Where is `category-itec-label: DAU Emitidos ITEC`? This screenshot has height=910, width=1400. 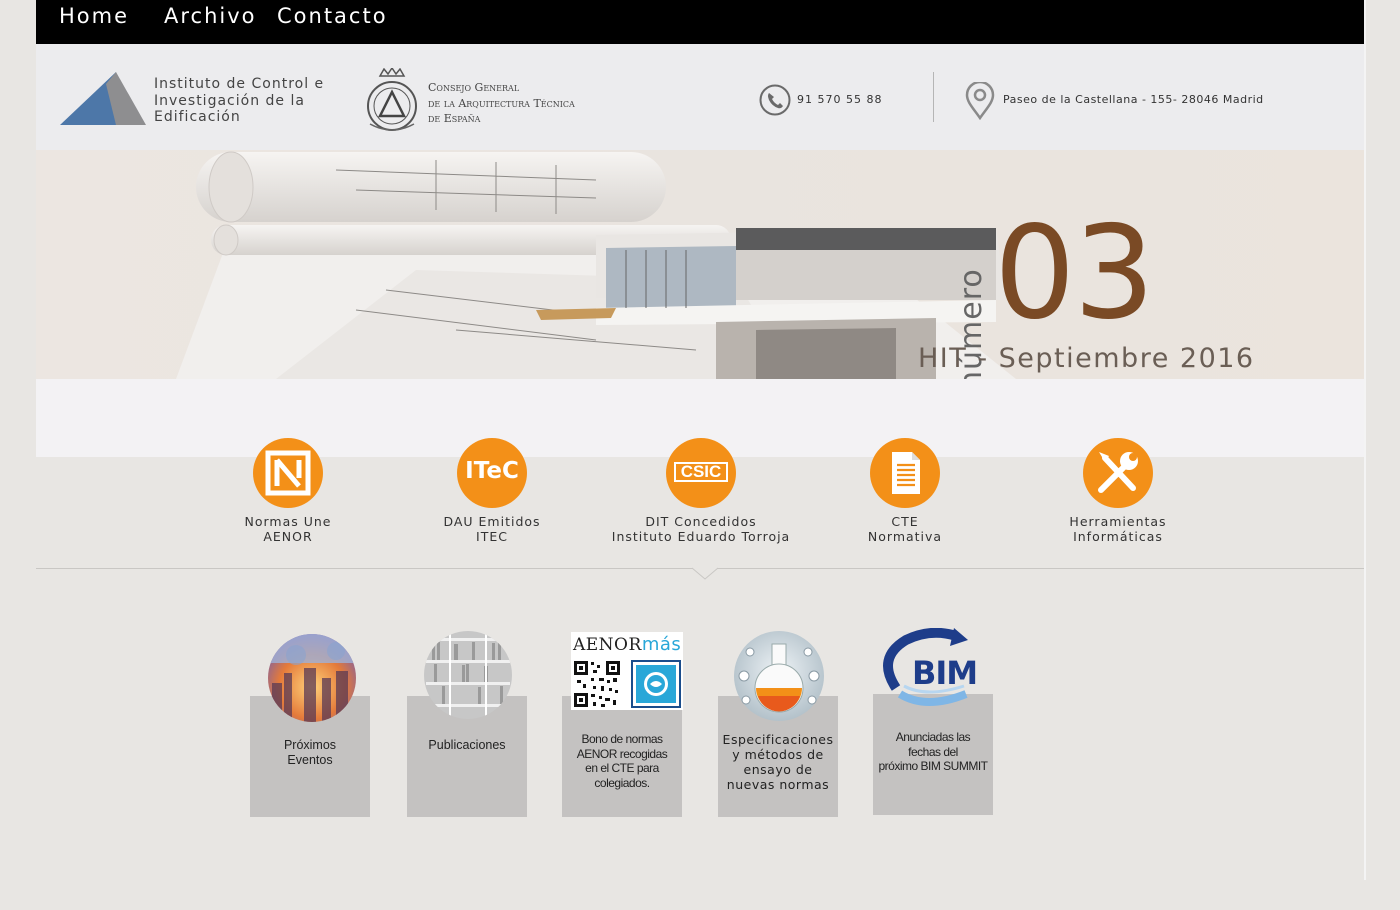 category-itec-label: DAU Emitidos ITEC is located at coordinates (492, 529).